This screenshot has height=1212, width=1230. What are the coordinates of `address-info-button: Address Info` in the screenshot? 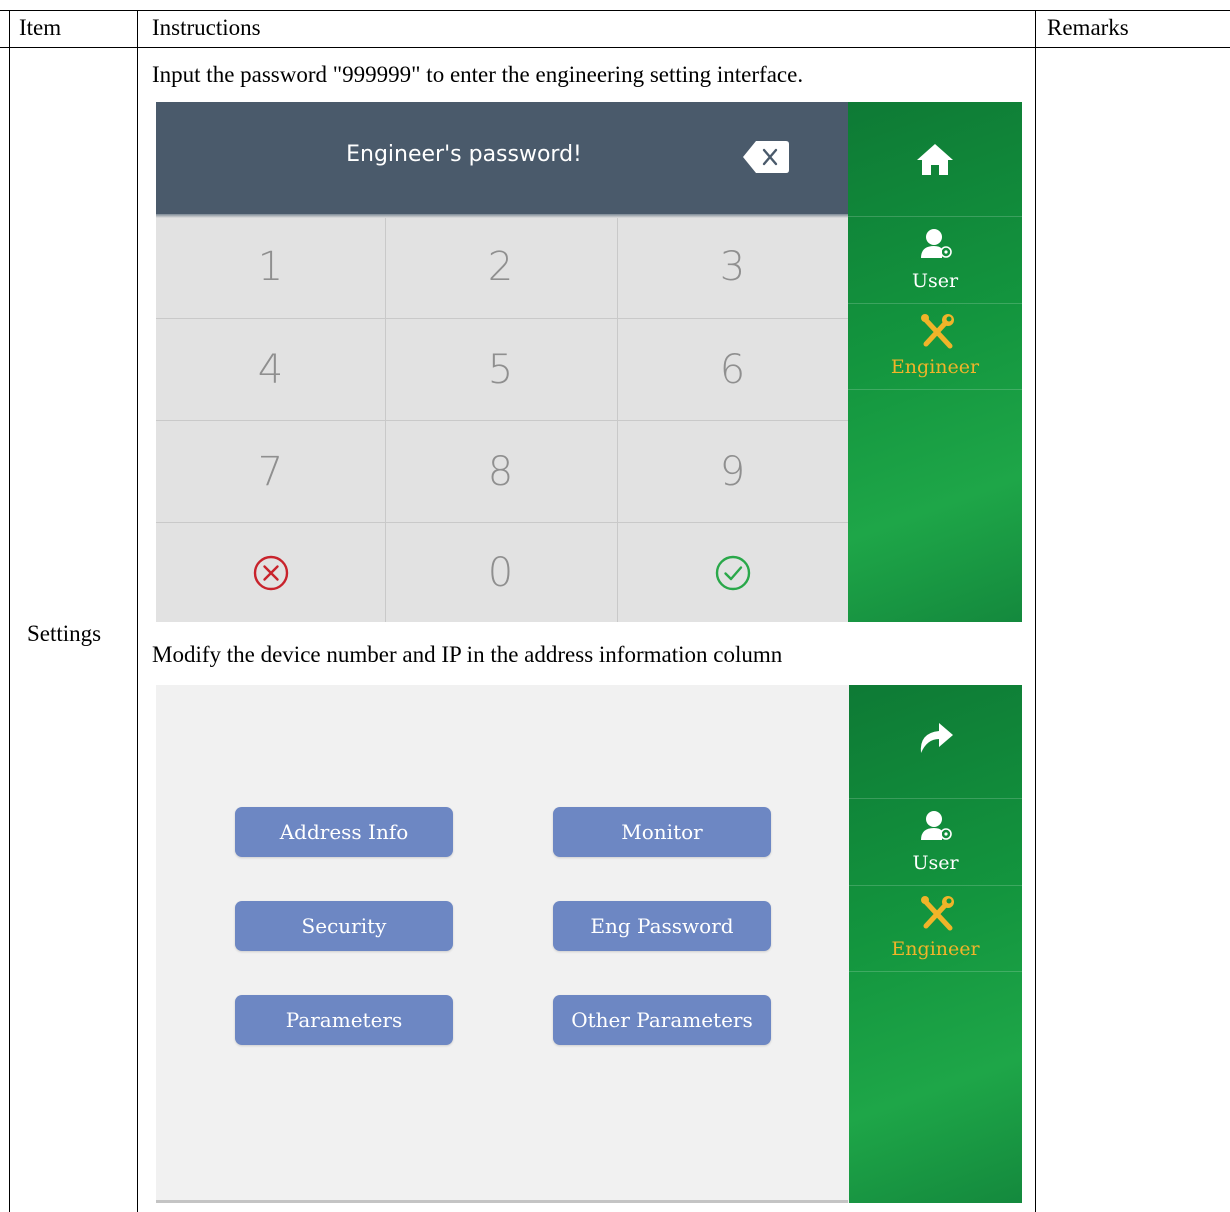 It's located at (344, 832).